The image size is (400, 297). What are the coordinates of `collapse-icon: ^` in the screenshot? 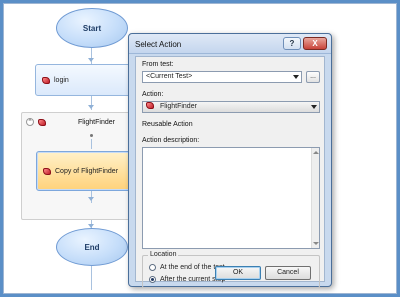 It's located at (30, 122).